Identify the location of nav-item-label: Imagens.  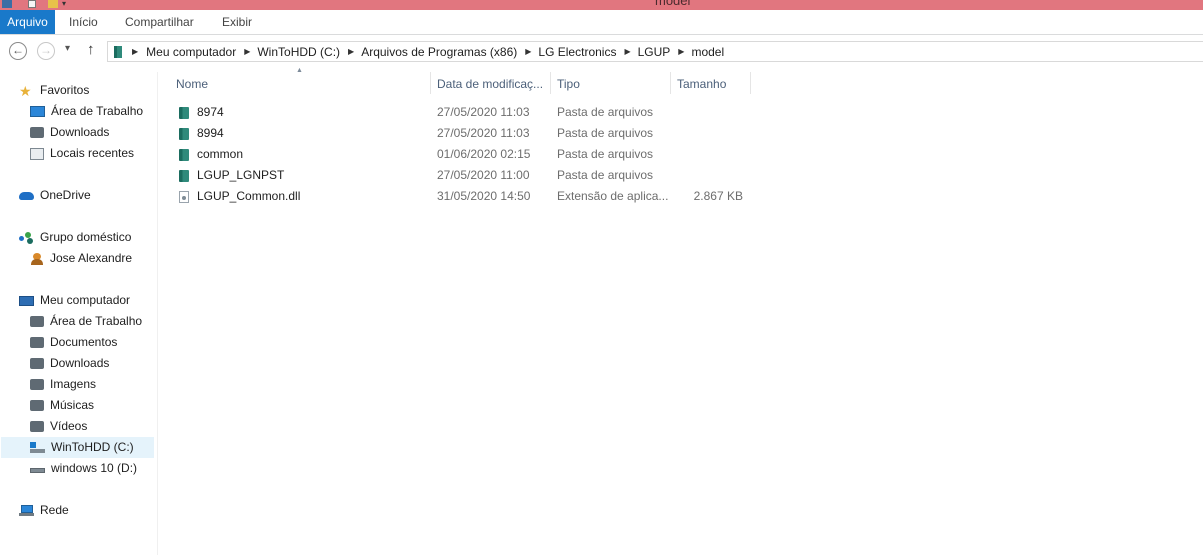
(73, 384).